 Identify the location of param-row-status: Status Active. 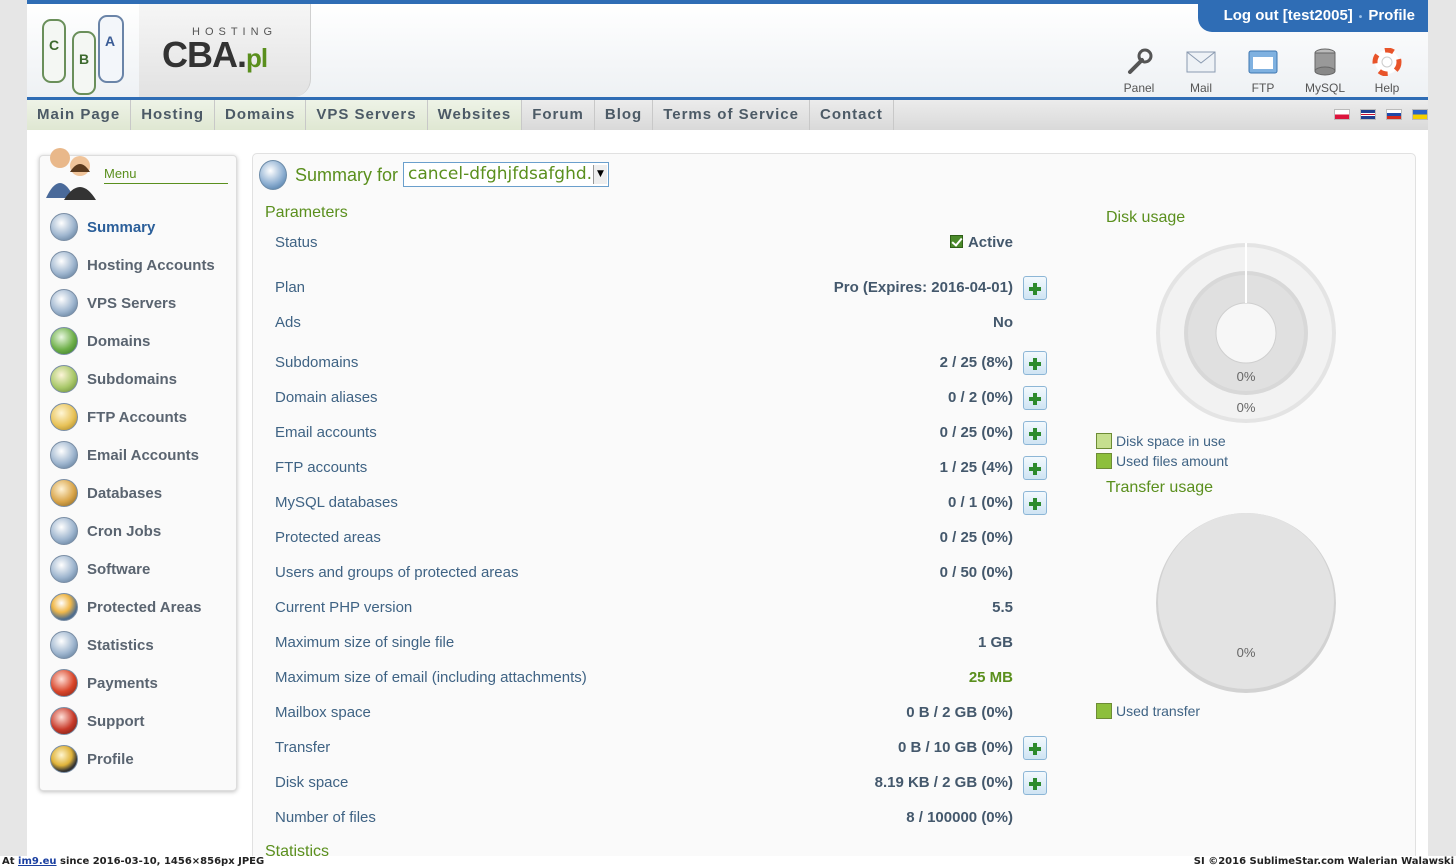
(670, 250).